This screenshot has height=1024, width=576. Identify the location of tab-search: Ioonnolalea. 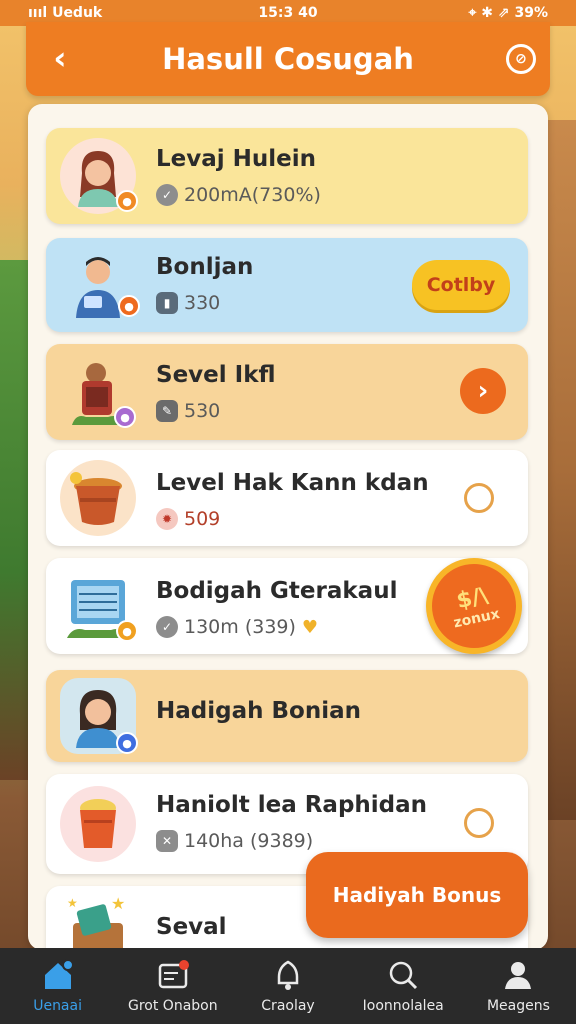
(403, 986).